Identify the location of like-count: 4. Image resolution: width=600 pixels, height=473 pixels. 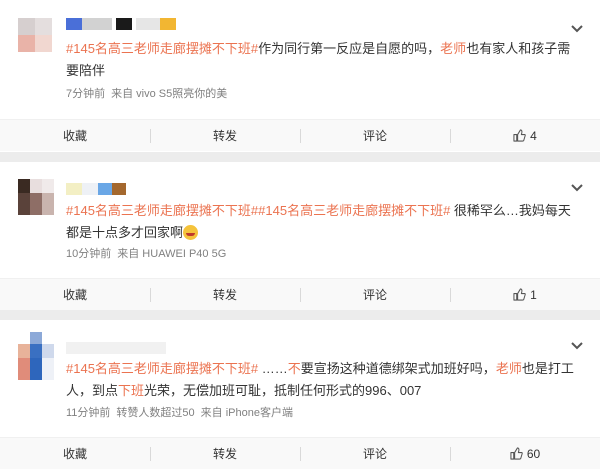
(533, 135).